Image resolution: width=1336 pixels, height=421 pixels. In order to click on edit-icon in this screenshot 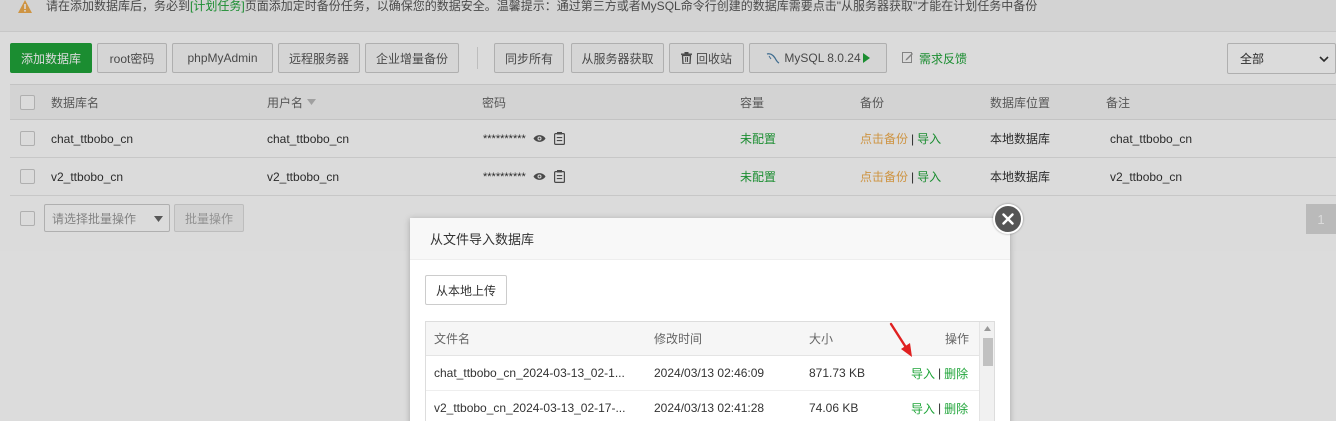, I will do `click(908, 58)`.